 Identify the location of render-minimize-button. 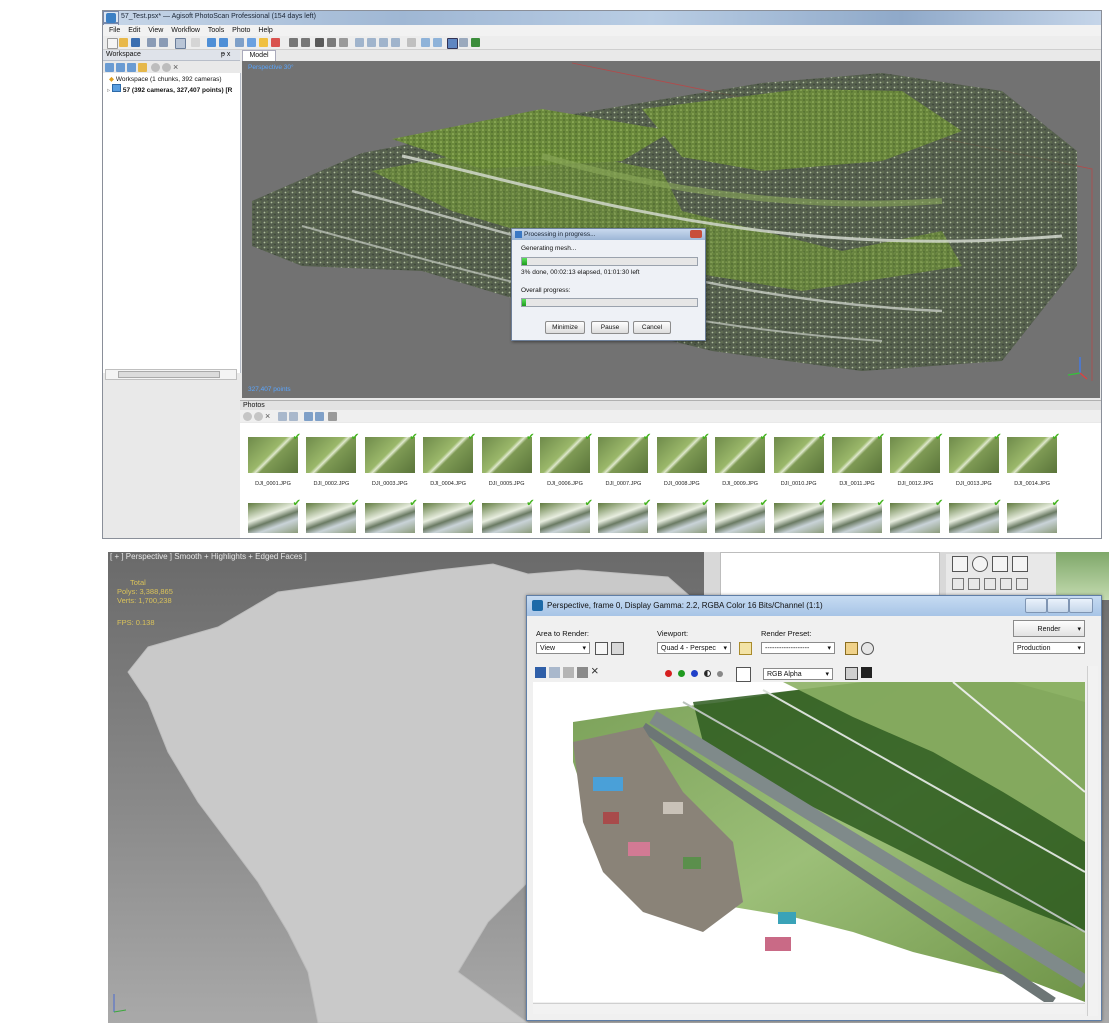
(1036, 605).